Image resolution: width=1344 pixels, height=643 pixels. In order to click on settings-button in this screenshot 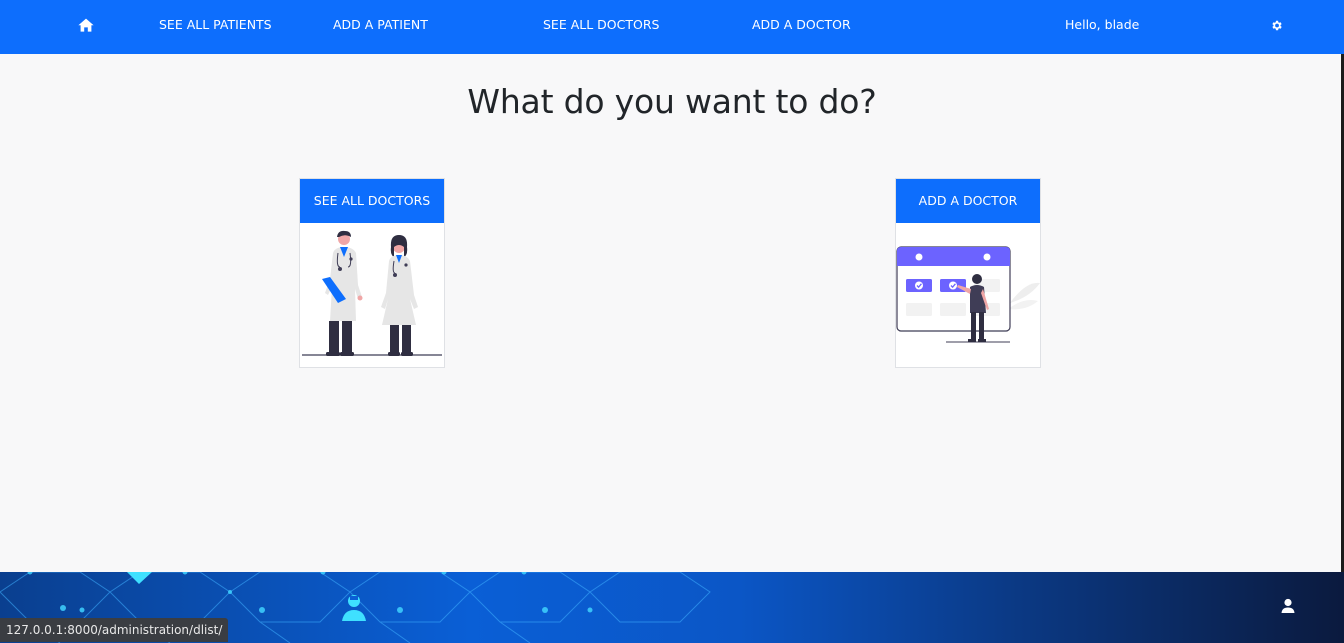, I will do `click(1276, 25)`.